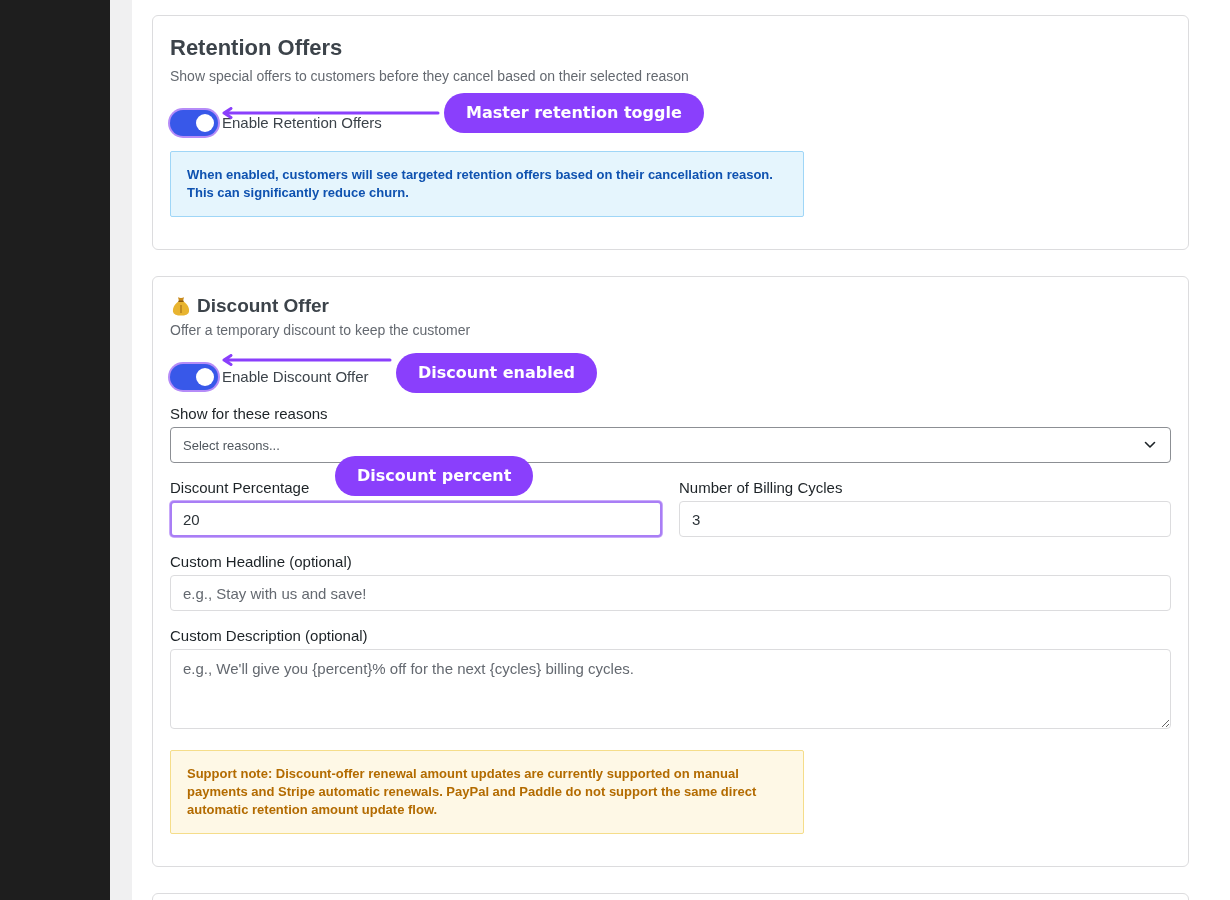 The width and height of the screenshot is (1230, 900). Describe the element at coordinates (670, 593) in the screenshot. I see `input-field: e.g., Stay with us and save!` at that location.